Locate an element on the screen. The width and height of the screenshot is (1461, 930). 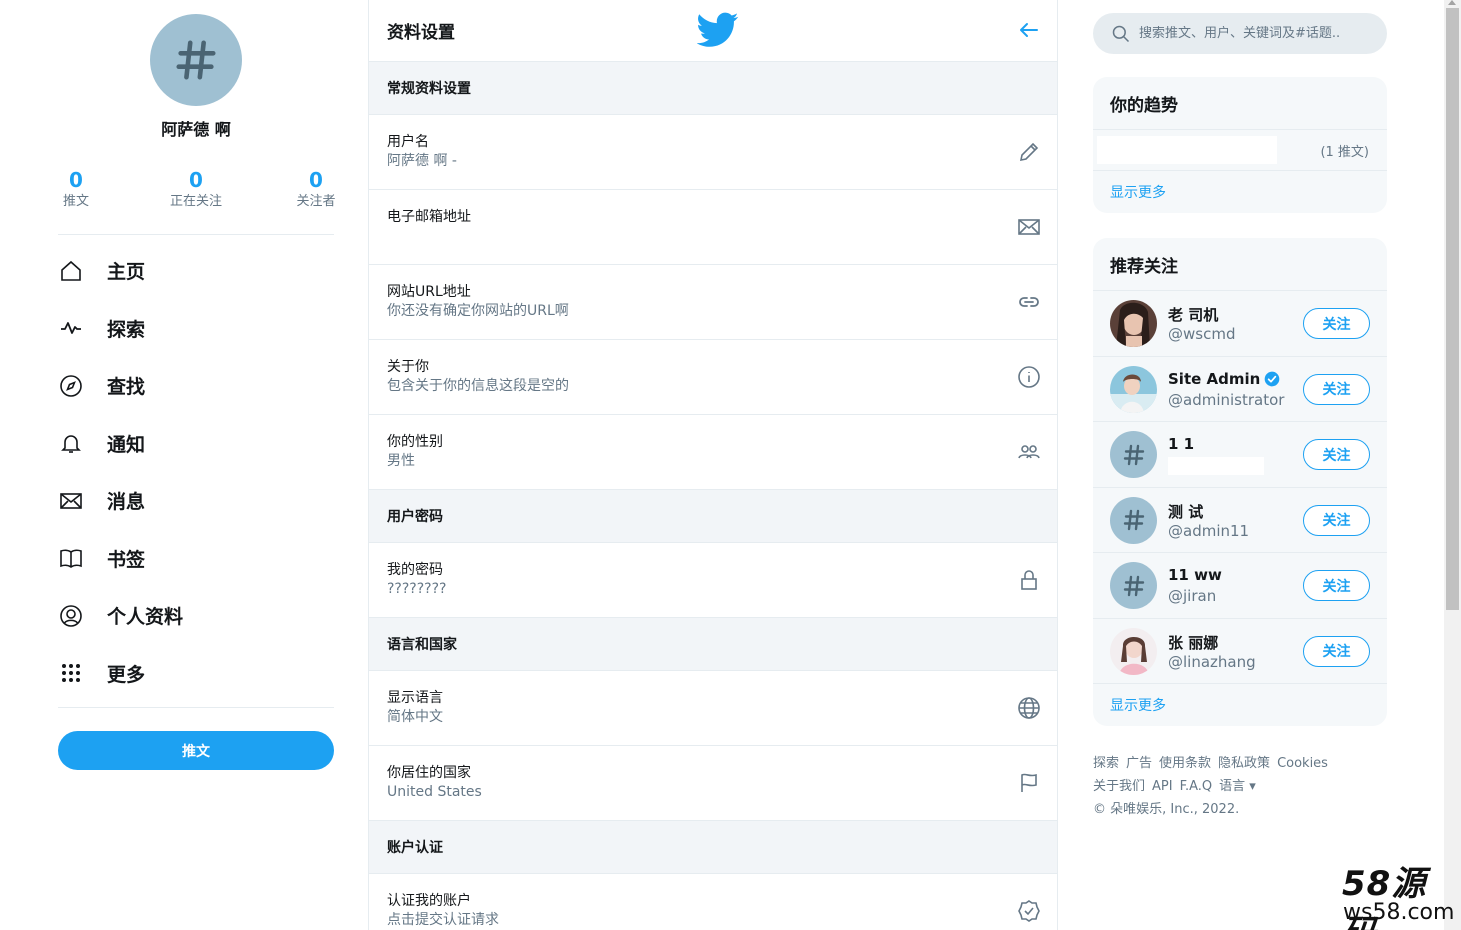
copyright: © 朵唯娱乐, Inc., 2022. is located at coordinates (1166, 809).